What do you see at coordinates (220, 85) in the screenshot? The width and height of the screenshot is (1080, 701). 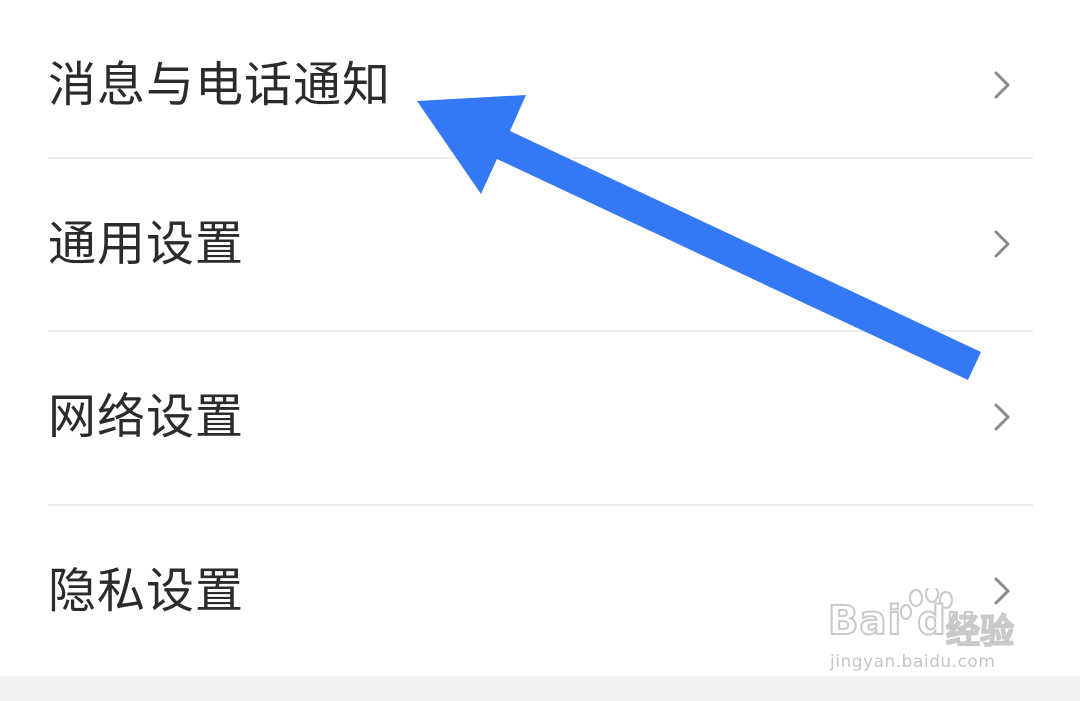 I see `settings-item-label: 消息与电话通知` at bounding box center [220, 85].